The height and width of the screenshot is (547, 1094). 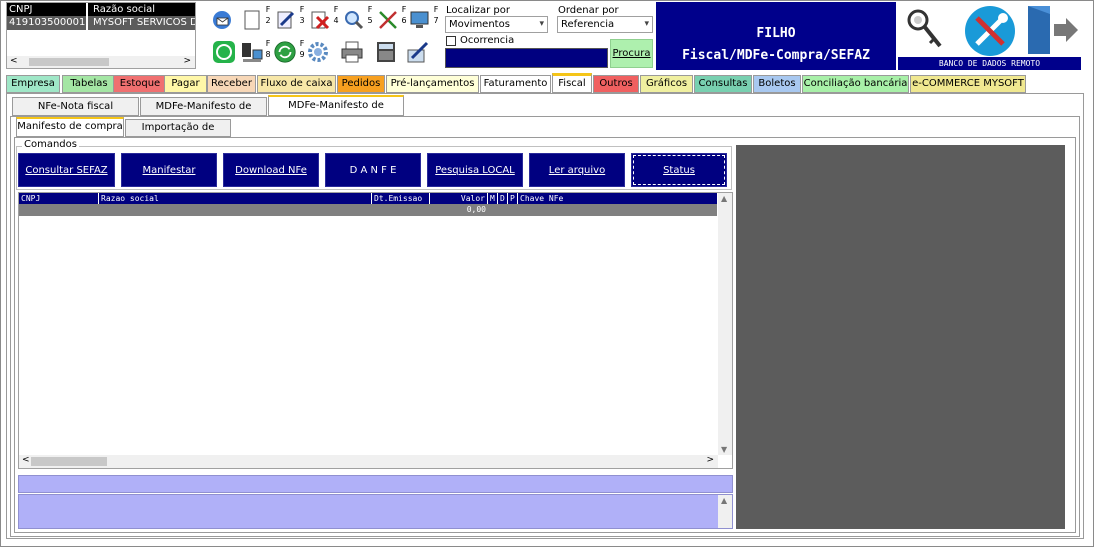 I want to click on pesquisa-local-label: Pesquisa LOCAL, so click(x=475, y=170).